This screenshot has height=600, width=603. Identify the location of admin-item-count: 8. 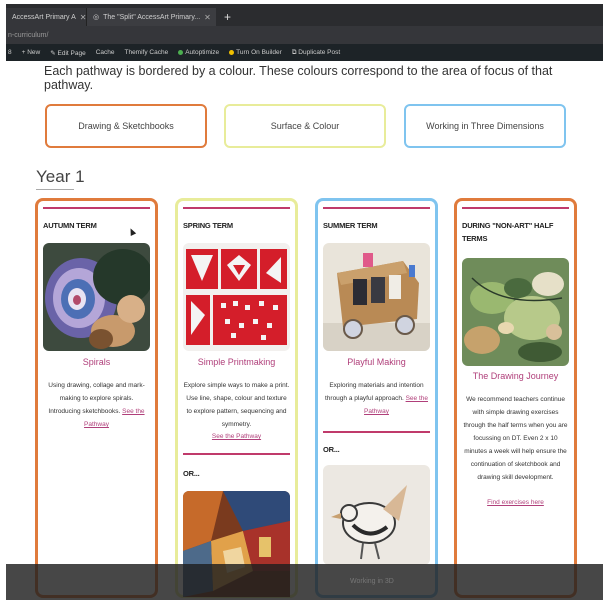
(10, 52).